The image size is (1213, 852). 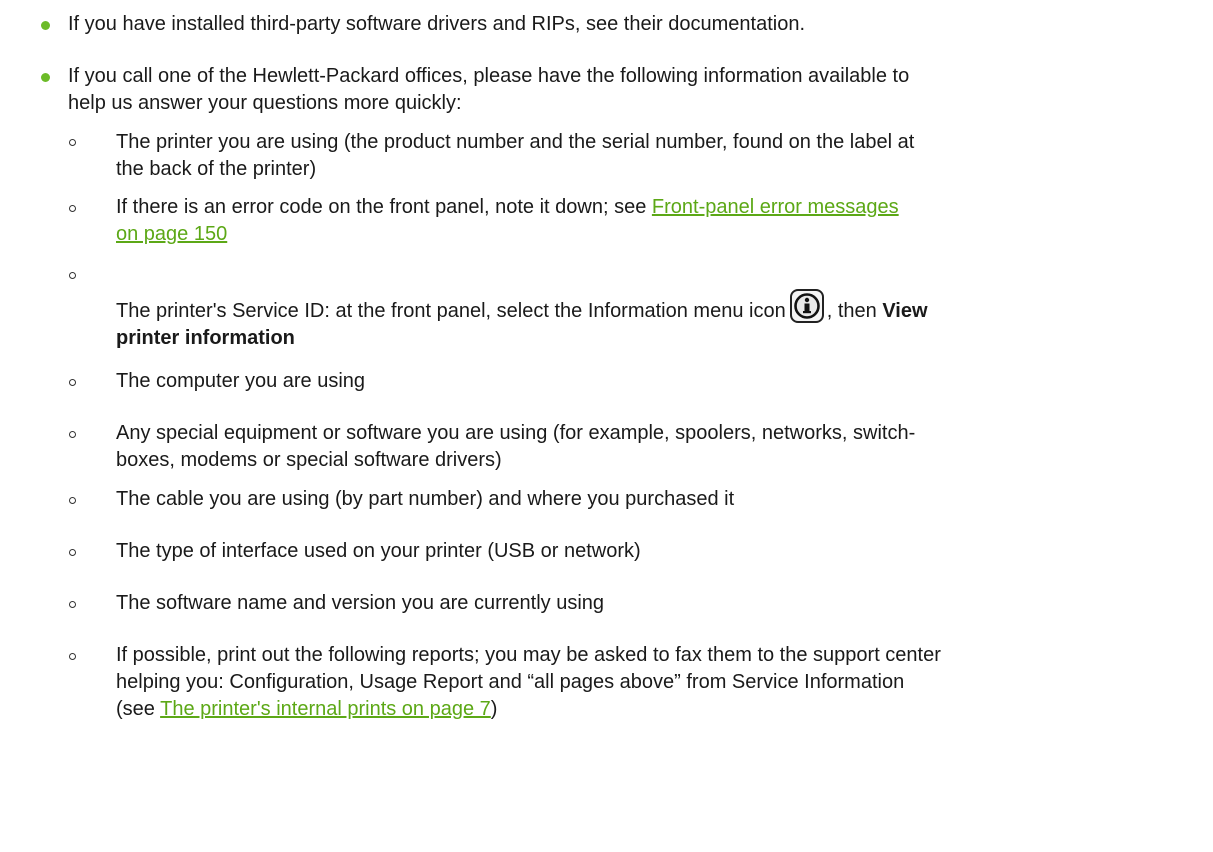 I want to click on internal-prints-link: The printer's internal prints on page 7, so click(x=325, y=709).